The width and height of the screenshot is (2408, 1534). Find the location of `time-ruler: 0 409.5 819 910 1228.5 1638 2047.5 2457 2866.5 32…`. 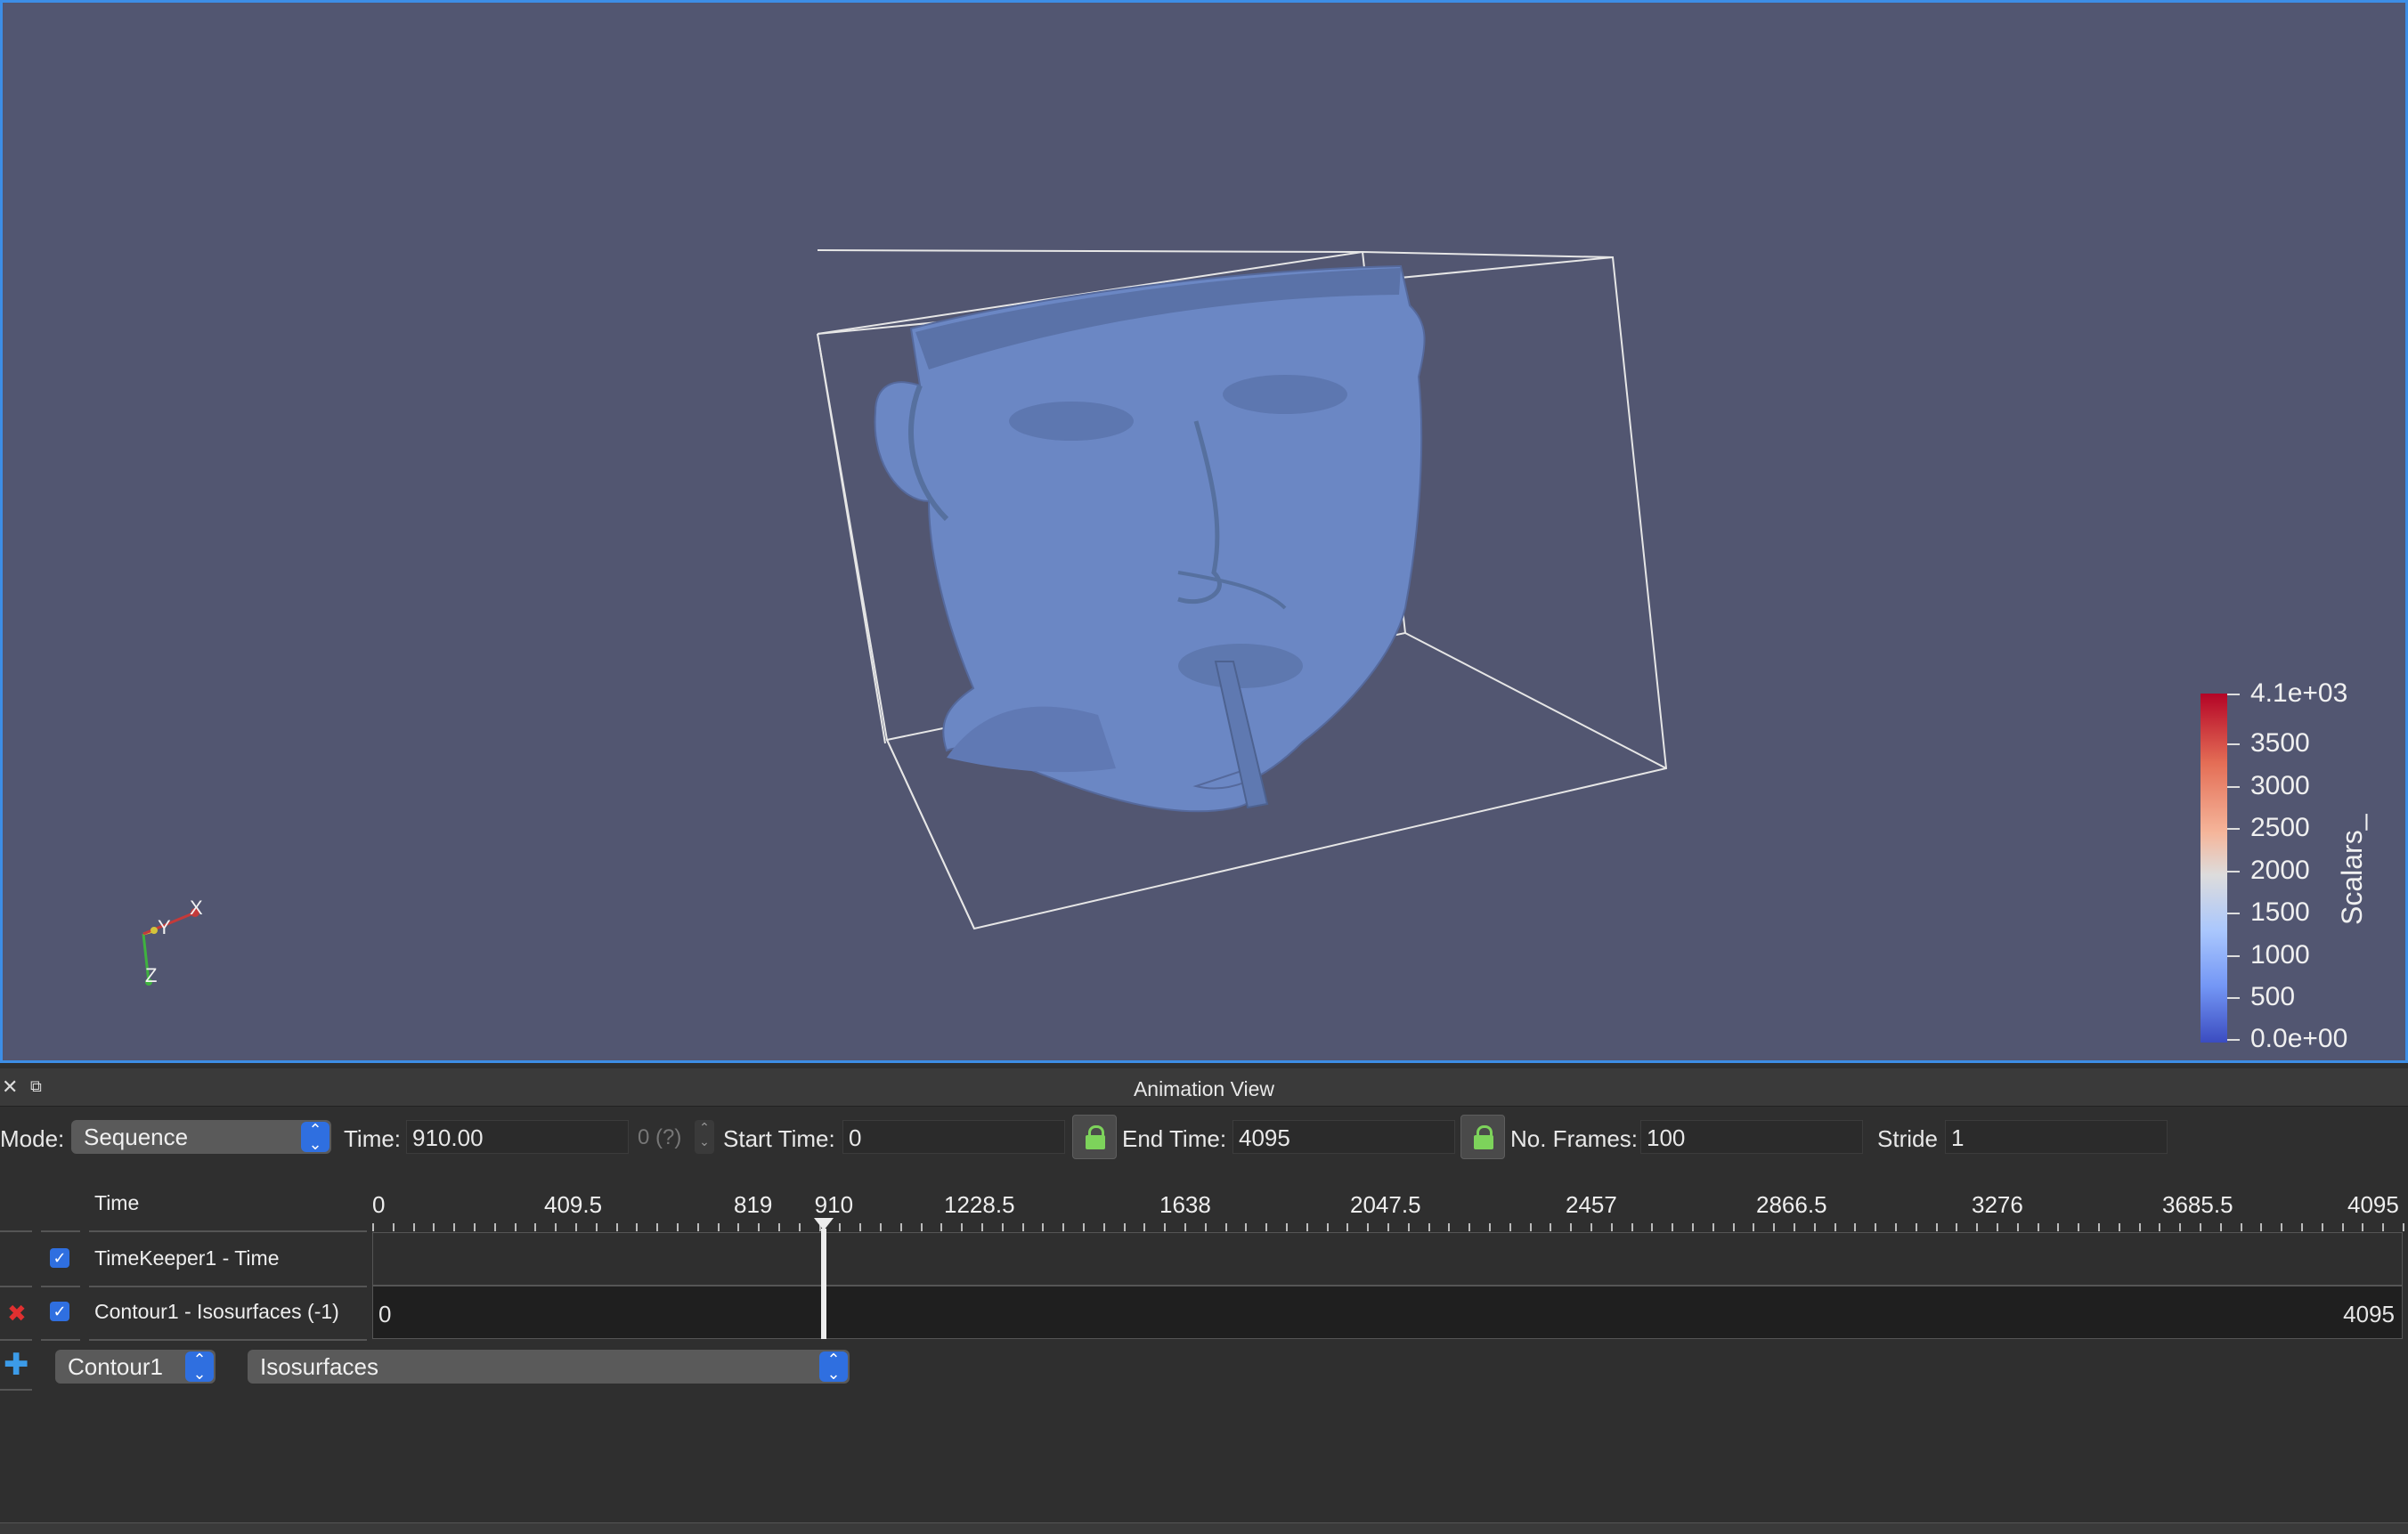

time-ruler: 0 409.5 819 910 1228.5 1638 2047.5 2457 2866.5 32… is located at coordinates (1388, 1205).